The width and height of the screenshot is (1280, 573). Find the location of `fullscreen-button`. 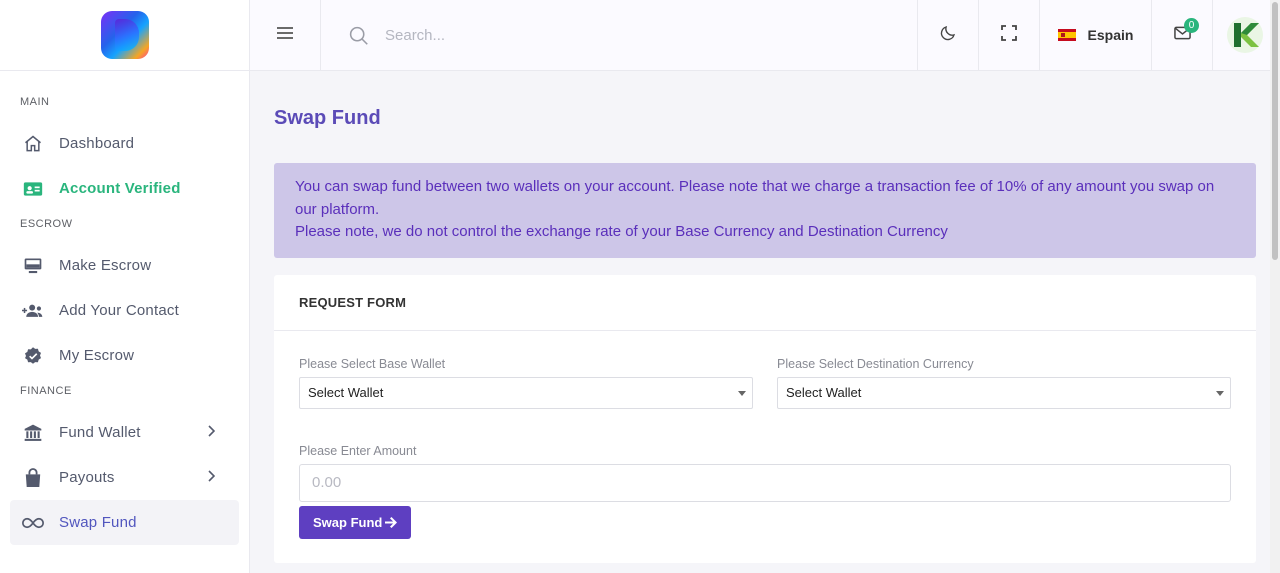

fullscreen-button is located at coordinates (1008, 35).